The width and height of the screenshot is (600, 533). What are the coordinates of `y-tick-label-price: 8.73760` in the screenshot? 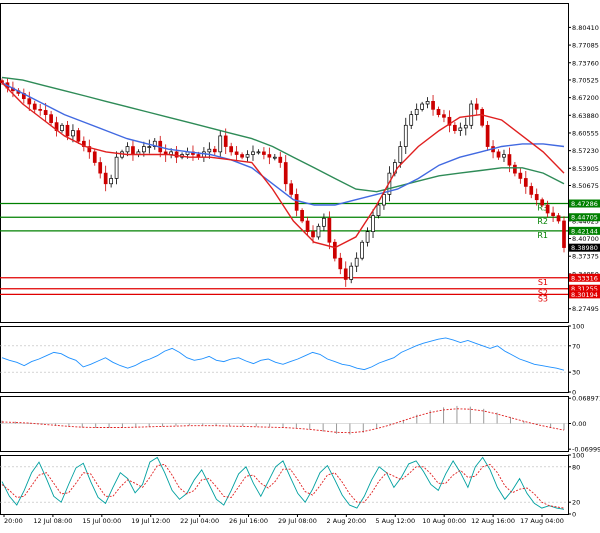 It's located at (585, 63).